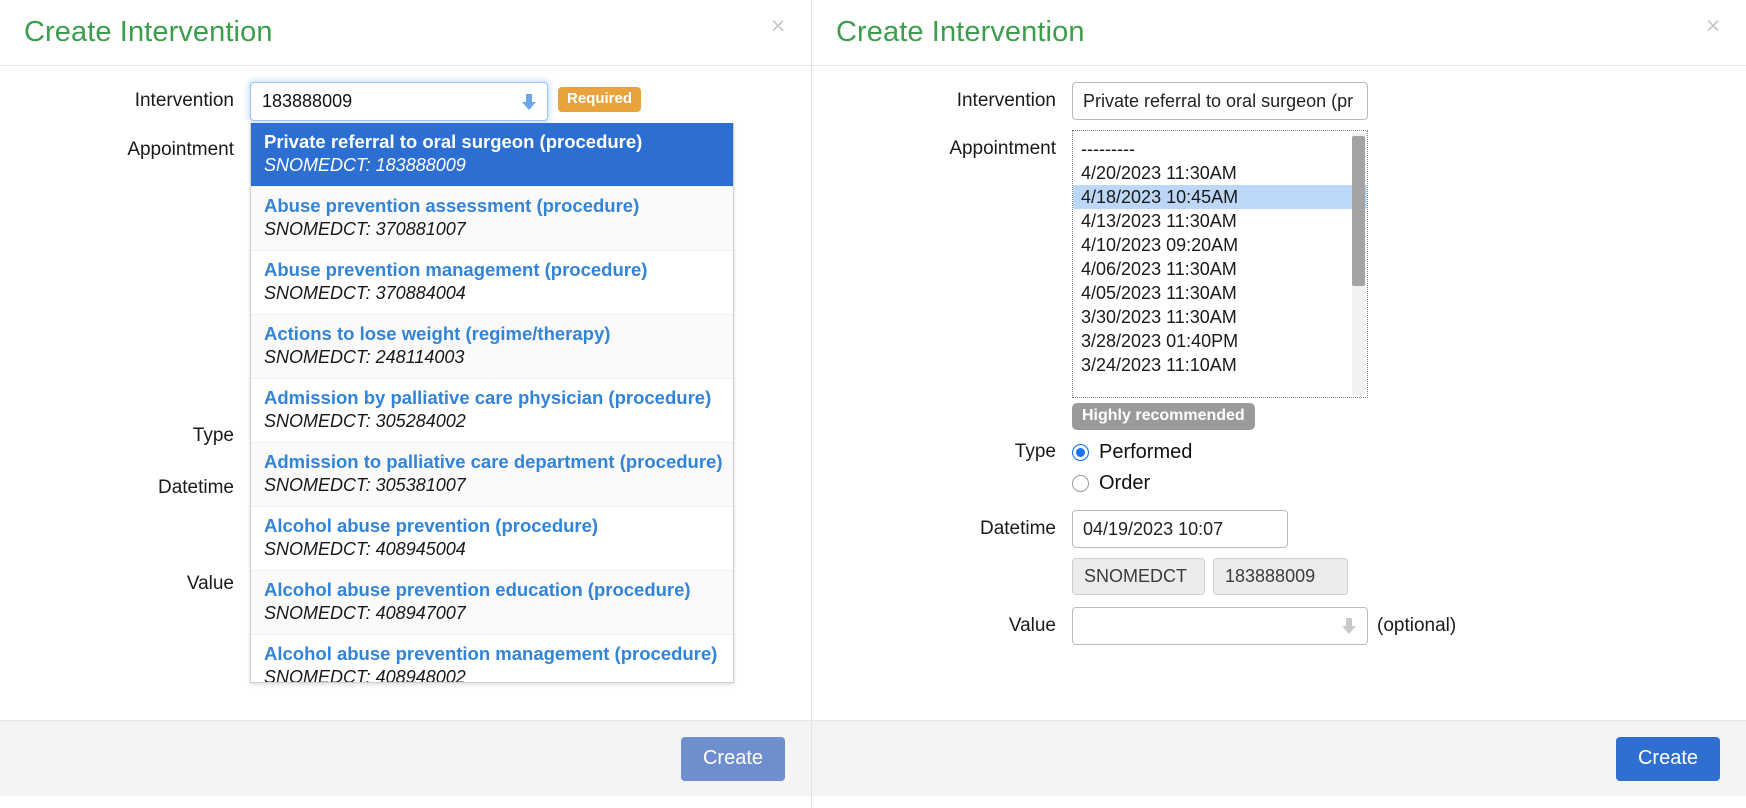 This screenshot has height=808, width=1746. What do you see at coordinates (180, 149) in the screenshot?
I see `left-label-appointment: Appointment` at bounding box center [180, 149].